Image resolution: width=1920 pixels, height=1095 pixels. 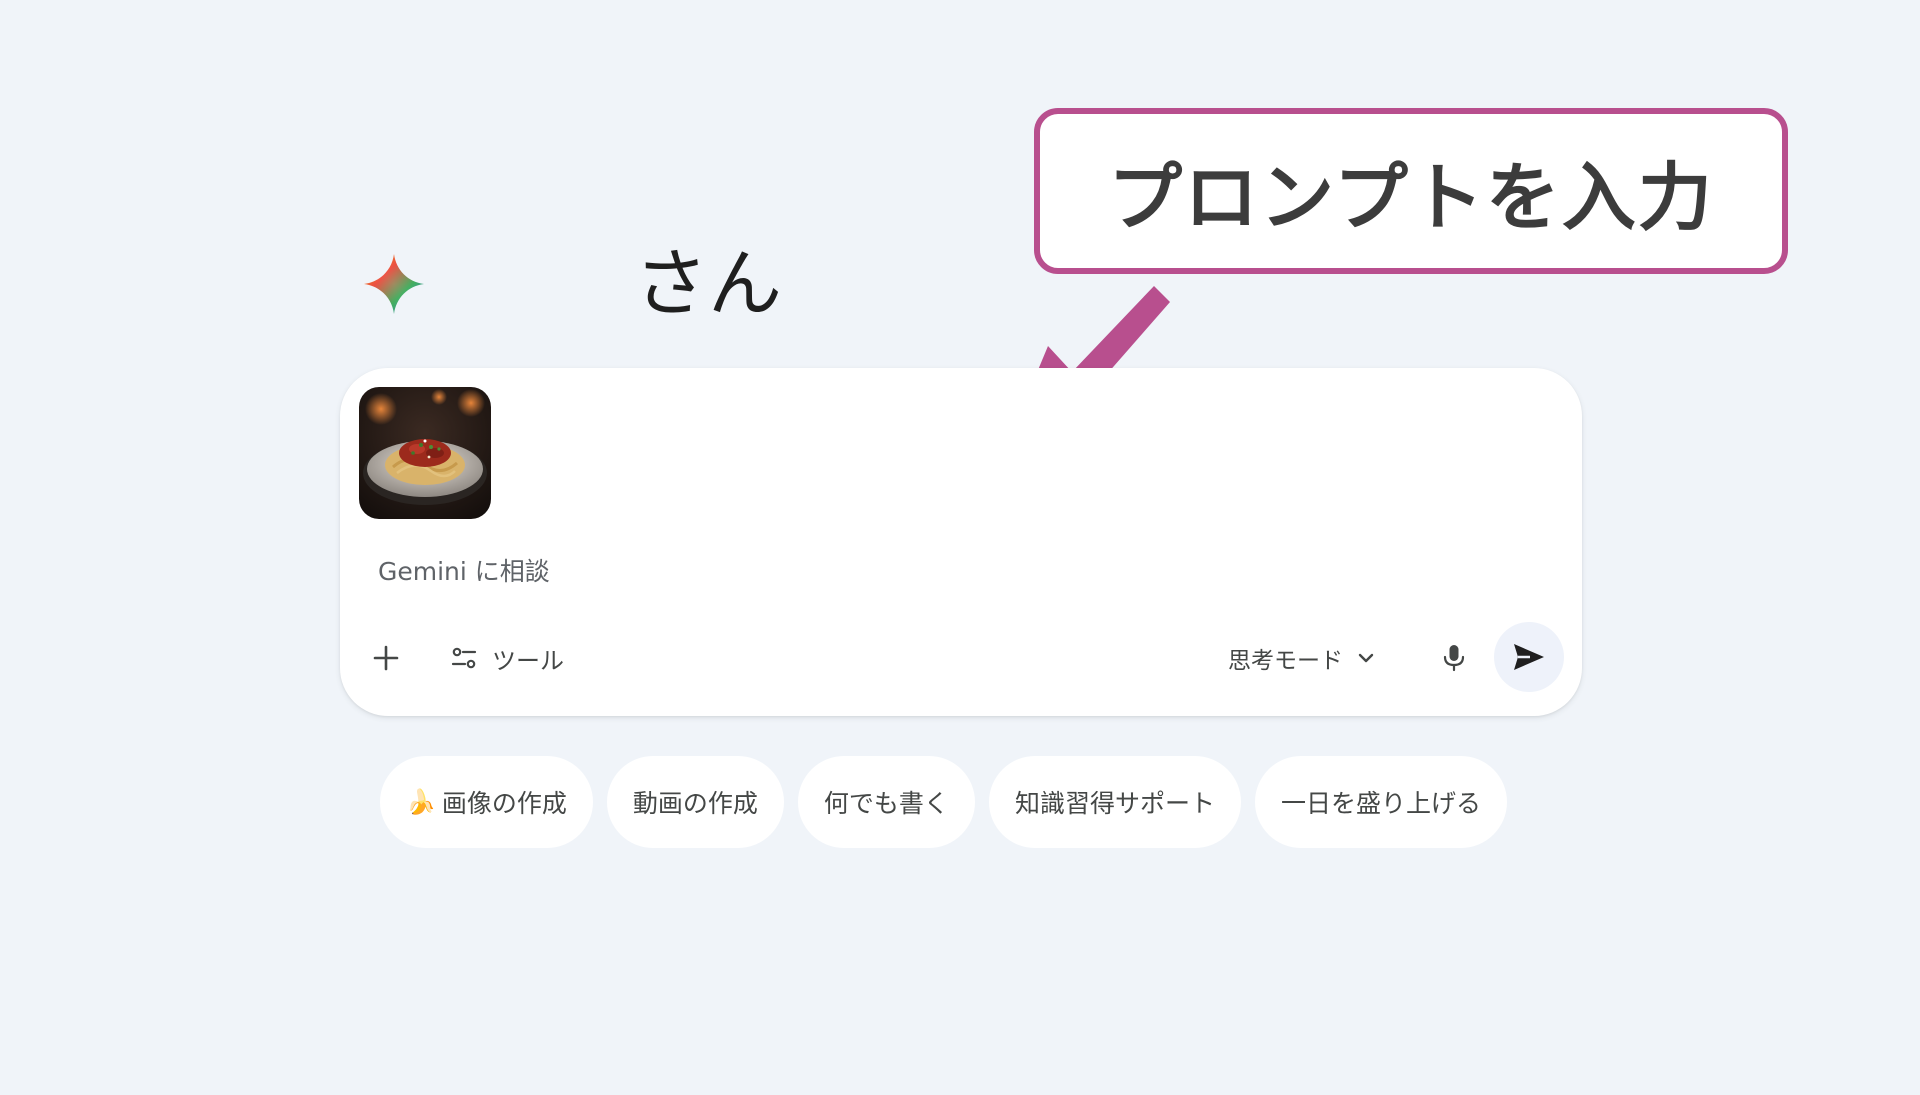 I want to click on suggestion-chips: 🍌 画像の作成 動画の作成 何でも書く 知識習得サポート 一日を盛り上げる, so click(x=943, y=802).